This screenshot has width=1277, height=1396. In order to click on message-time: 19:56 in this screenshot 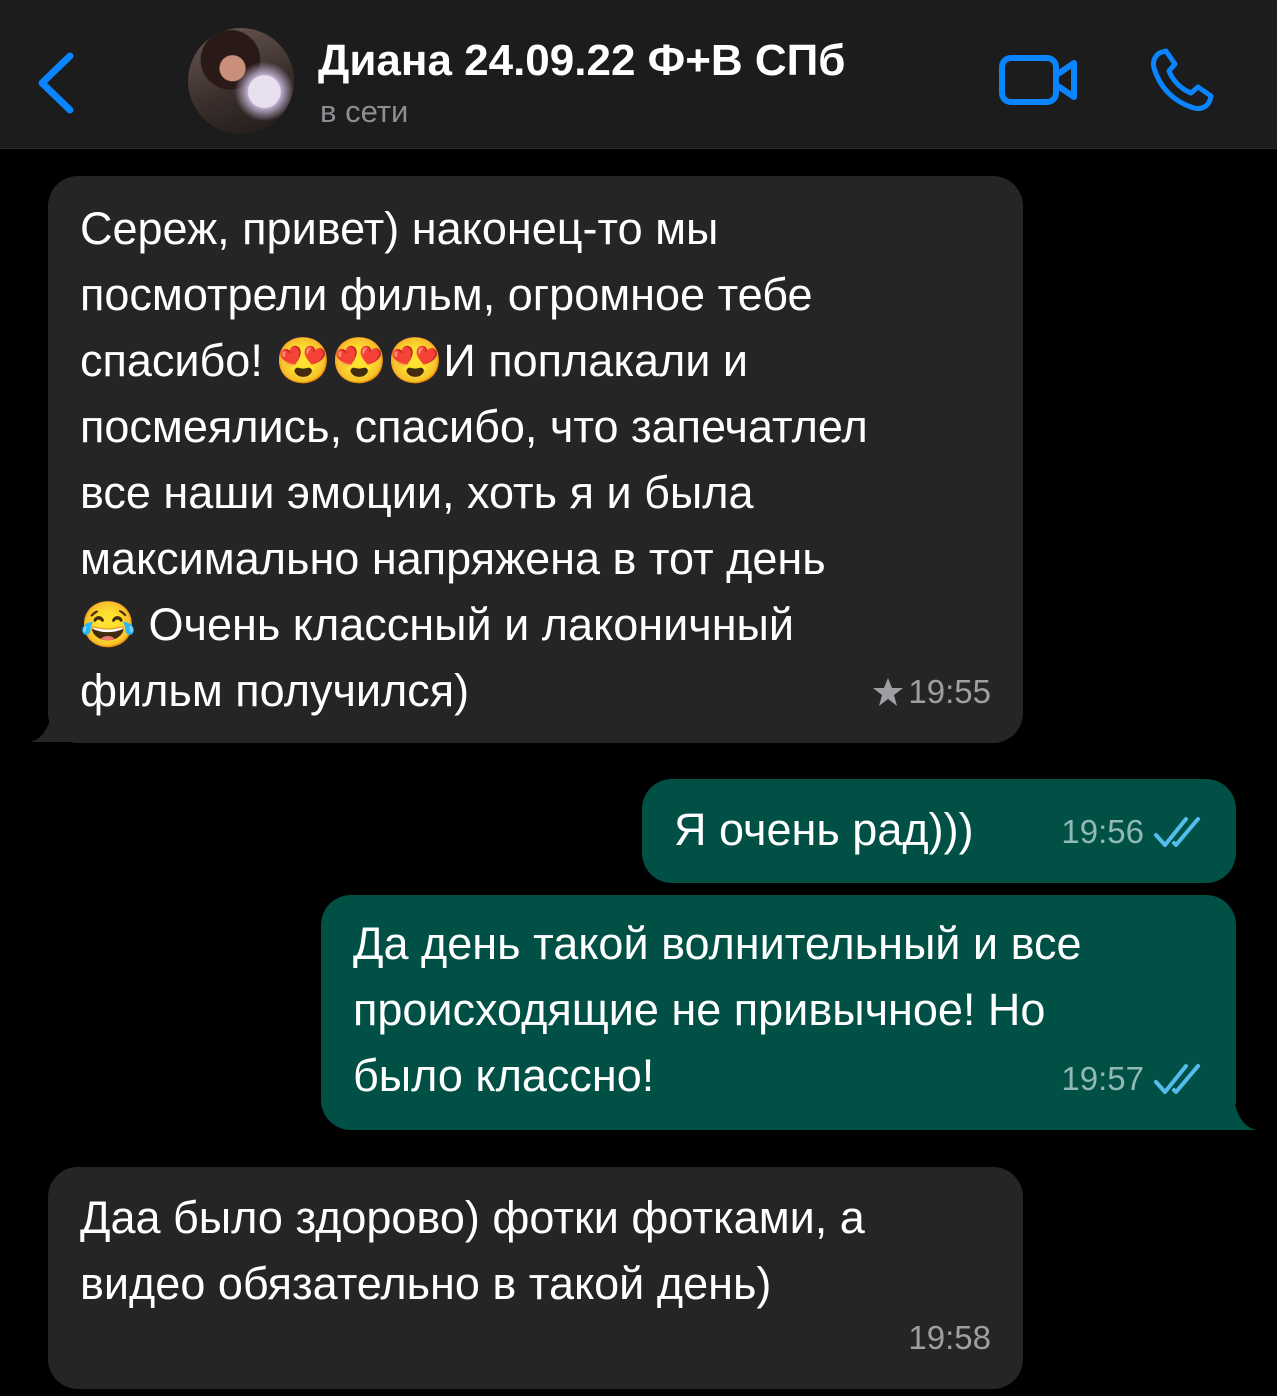, I will do `click(1102, 831)`.